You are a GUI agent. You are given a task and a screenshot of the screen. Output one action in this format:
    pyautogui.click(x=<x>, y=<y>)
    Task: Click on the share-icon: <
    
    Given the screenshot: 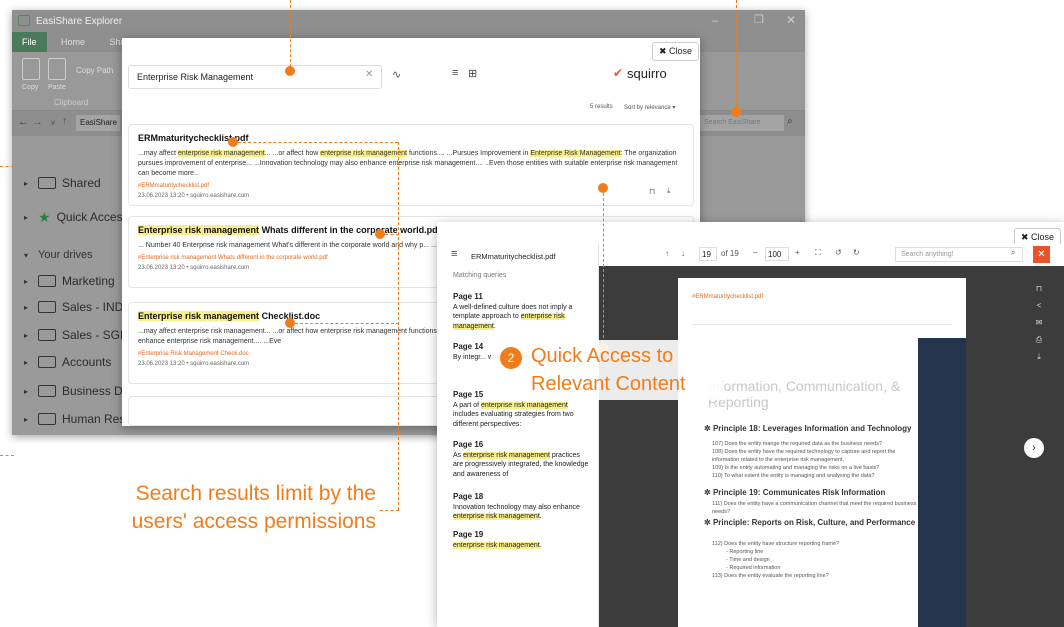 What is the action you would take?
    pyautogui.click(x=1039, y=305)
    